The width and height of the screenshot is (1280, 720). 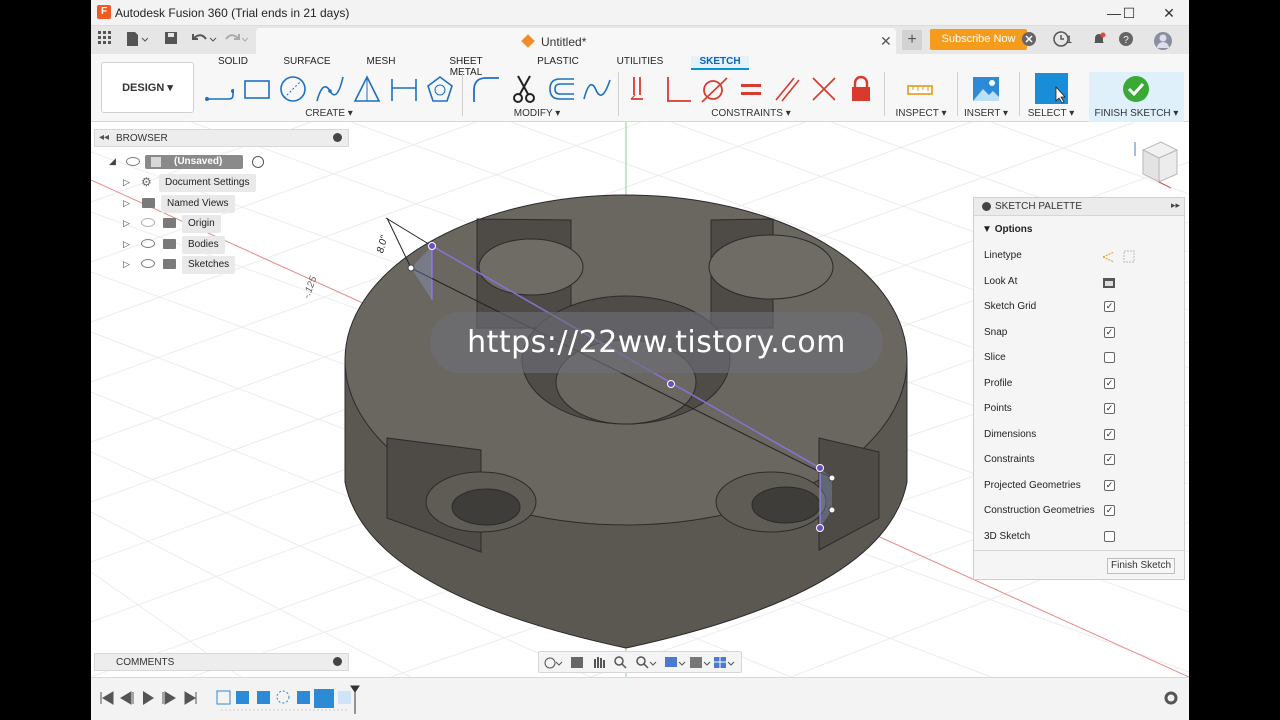 What do you see at coordinates (324, 698) in the screenshot?
I see `timeline-active-sketch-icon` at bounding box center [324, 698].